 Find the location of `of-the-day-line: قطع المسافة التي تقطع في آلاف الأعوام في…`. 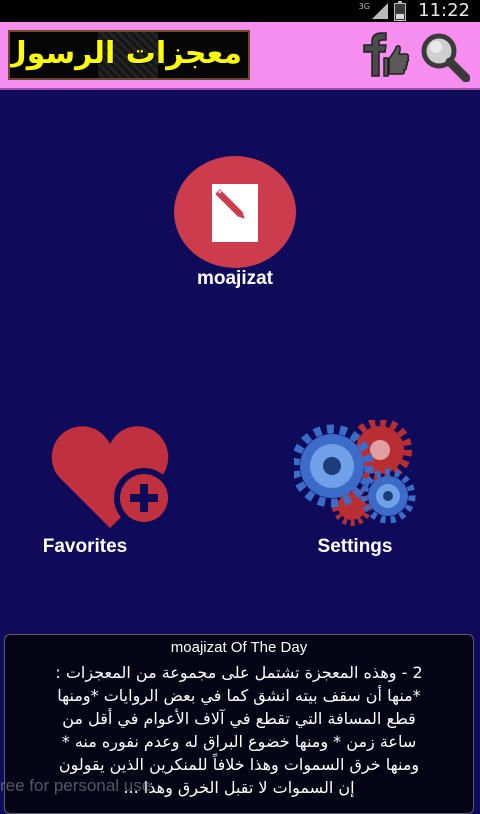

of-the-day-line: قطع المسافة التي تقطع في آلاف الأعوام في… is located at coordinates (239, 718).